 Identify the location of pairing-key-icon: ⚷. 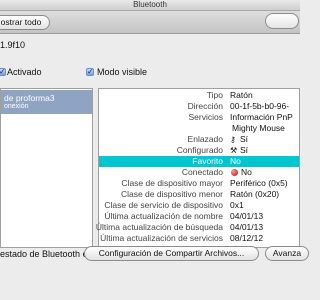
(233, 139).